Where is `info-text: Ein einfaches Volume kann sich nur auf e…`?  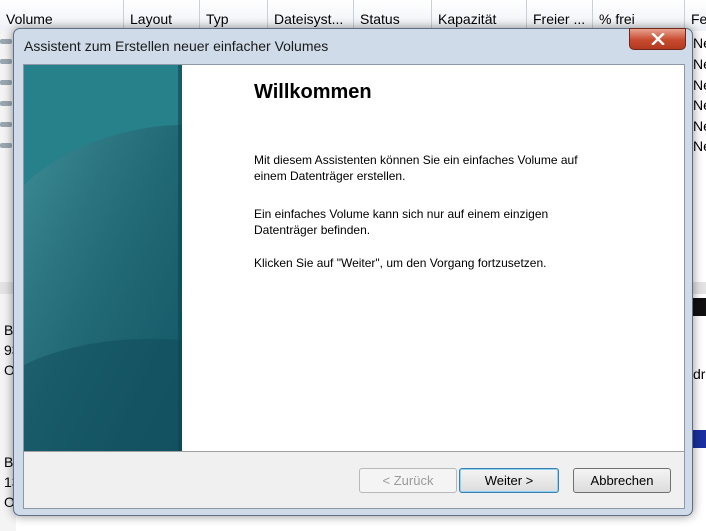
info-text: Ein einfaches Volume kann sich nur auf e… is located at coordinates (401, 222).